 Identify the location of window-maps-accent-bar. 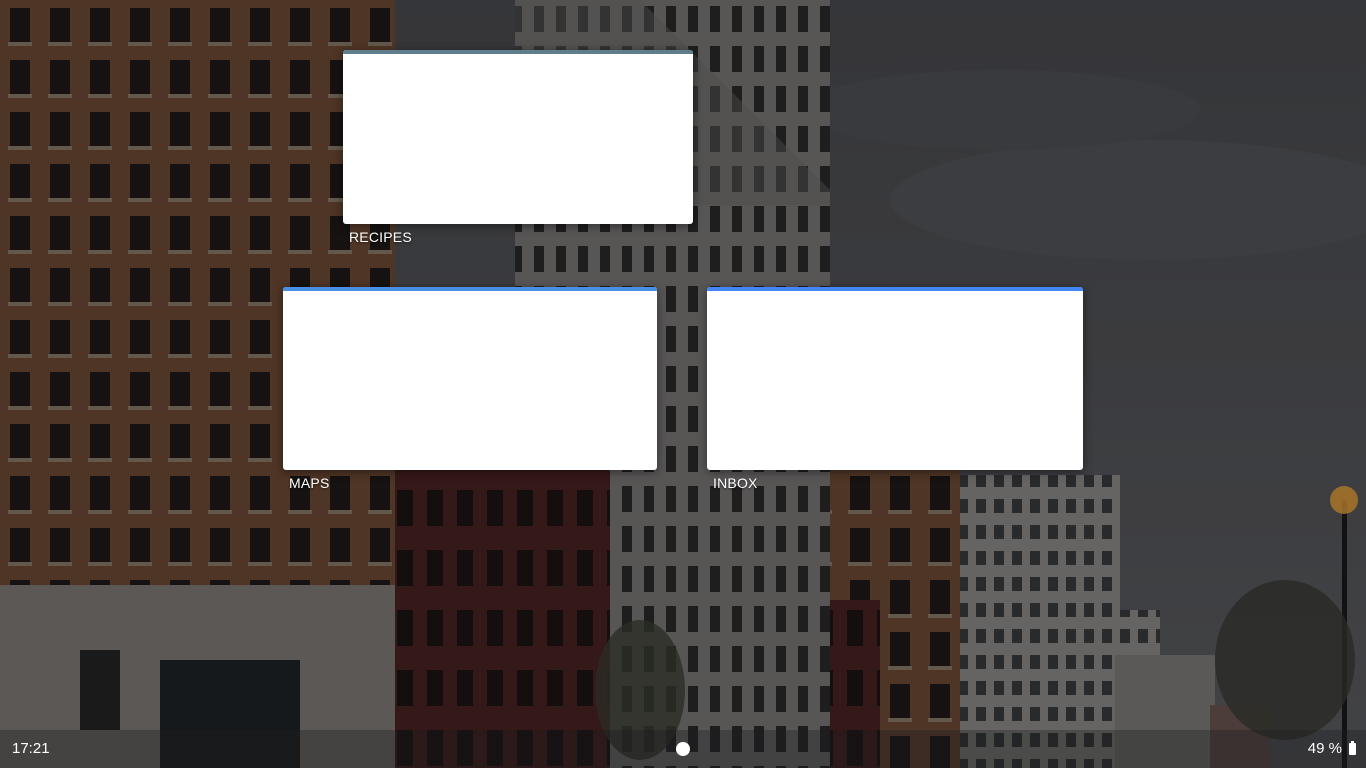
(470, 289).